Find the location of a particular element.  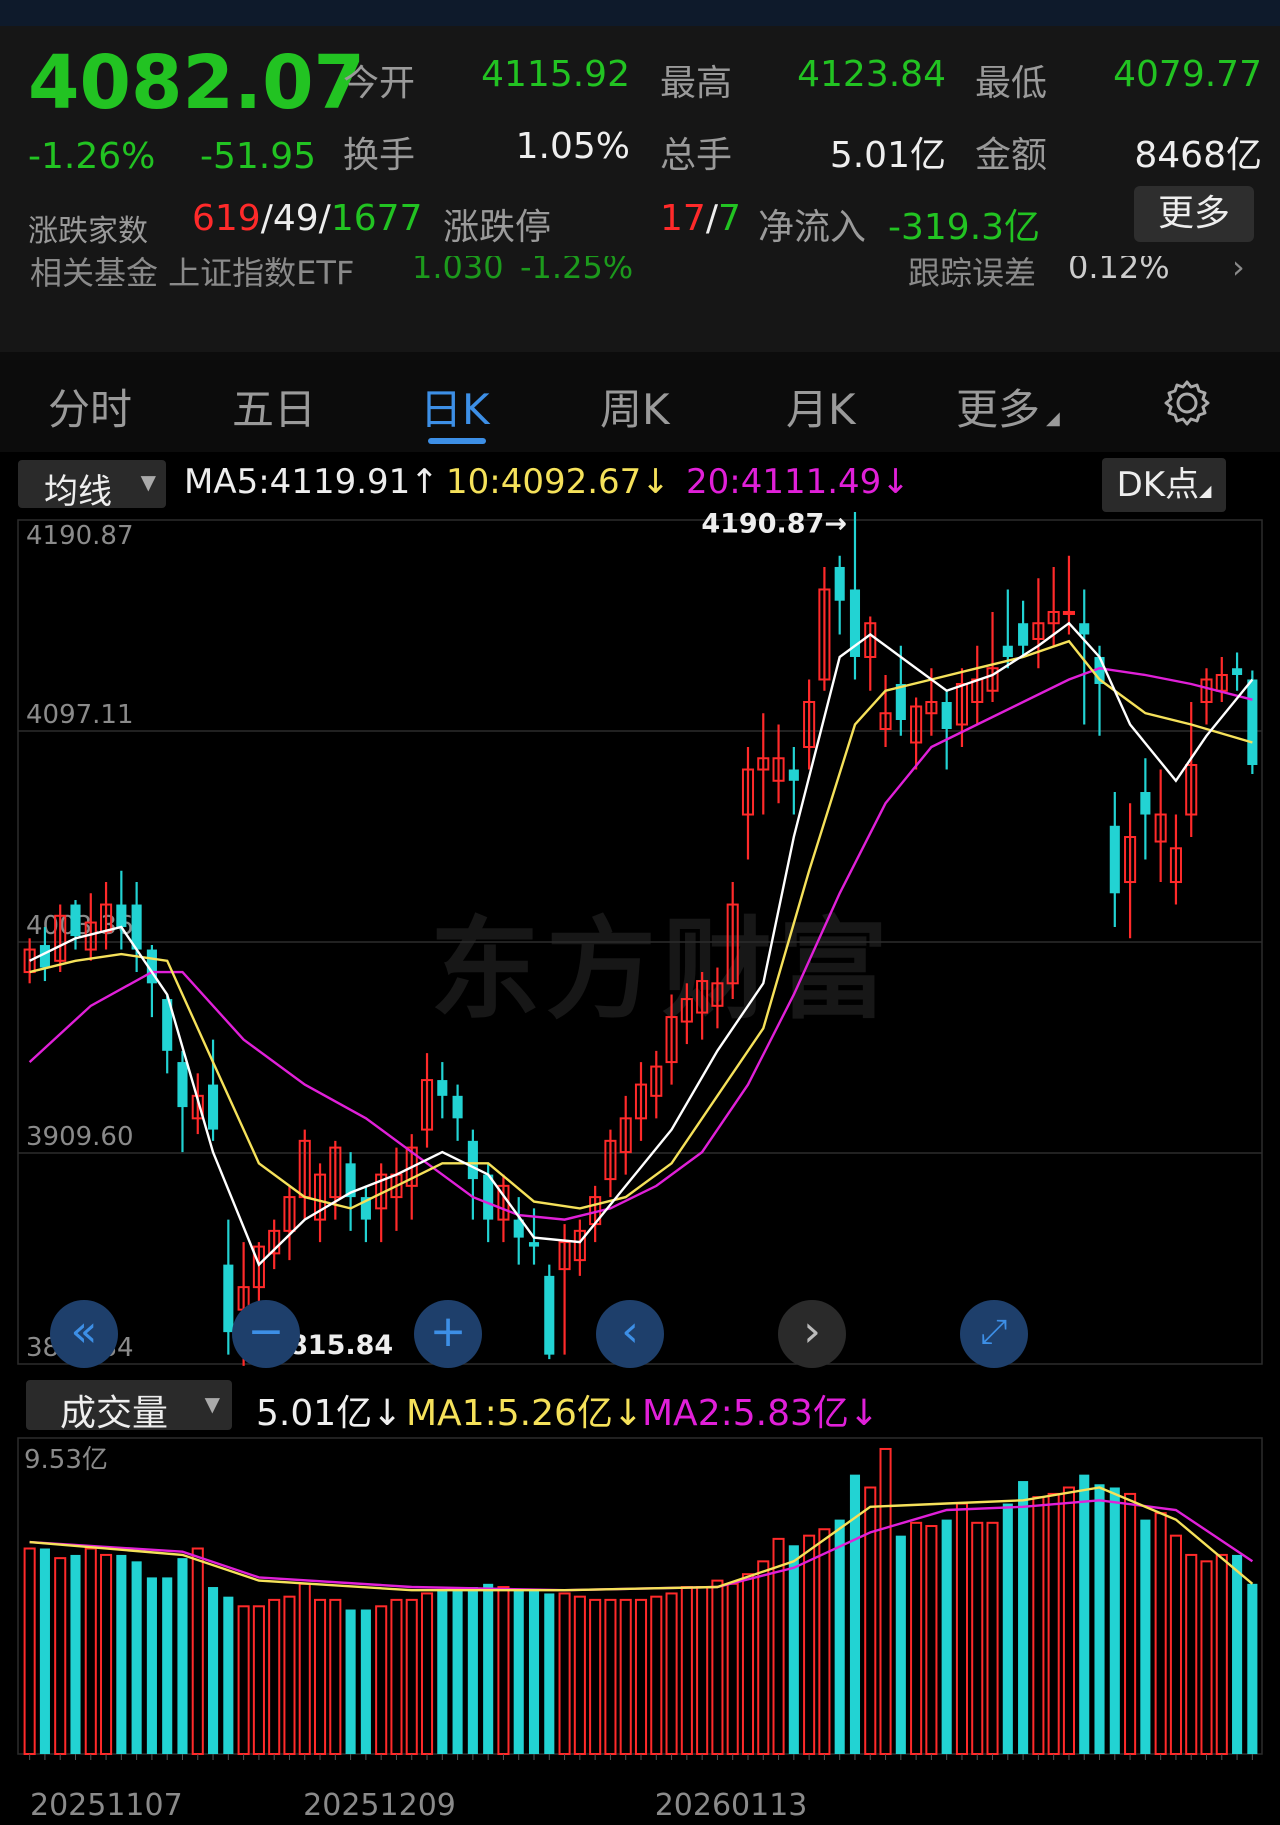

indicator-select: 均线 ▼ is located at coordinates (92, 486).